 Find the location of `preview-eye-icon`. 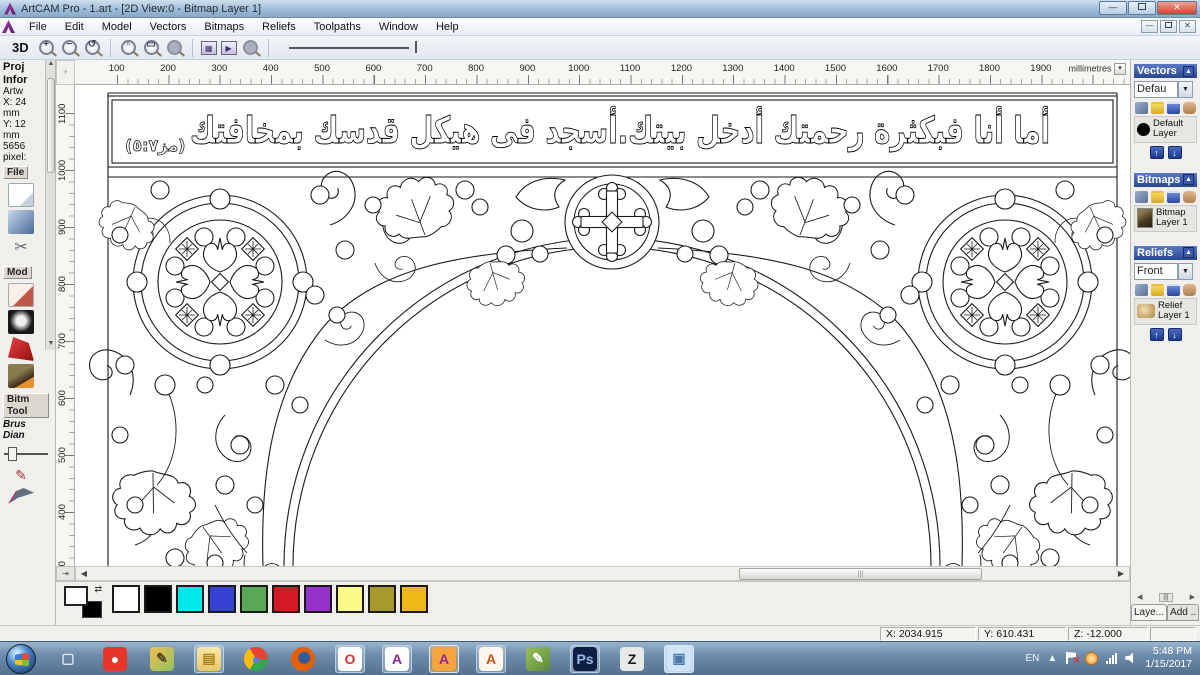

preview-eye-icon is located at coordinates (250, 47).